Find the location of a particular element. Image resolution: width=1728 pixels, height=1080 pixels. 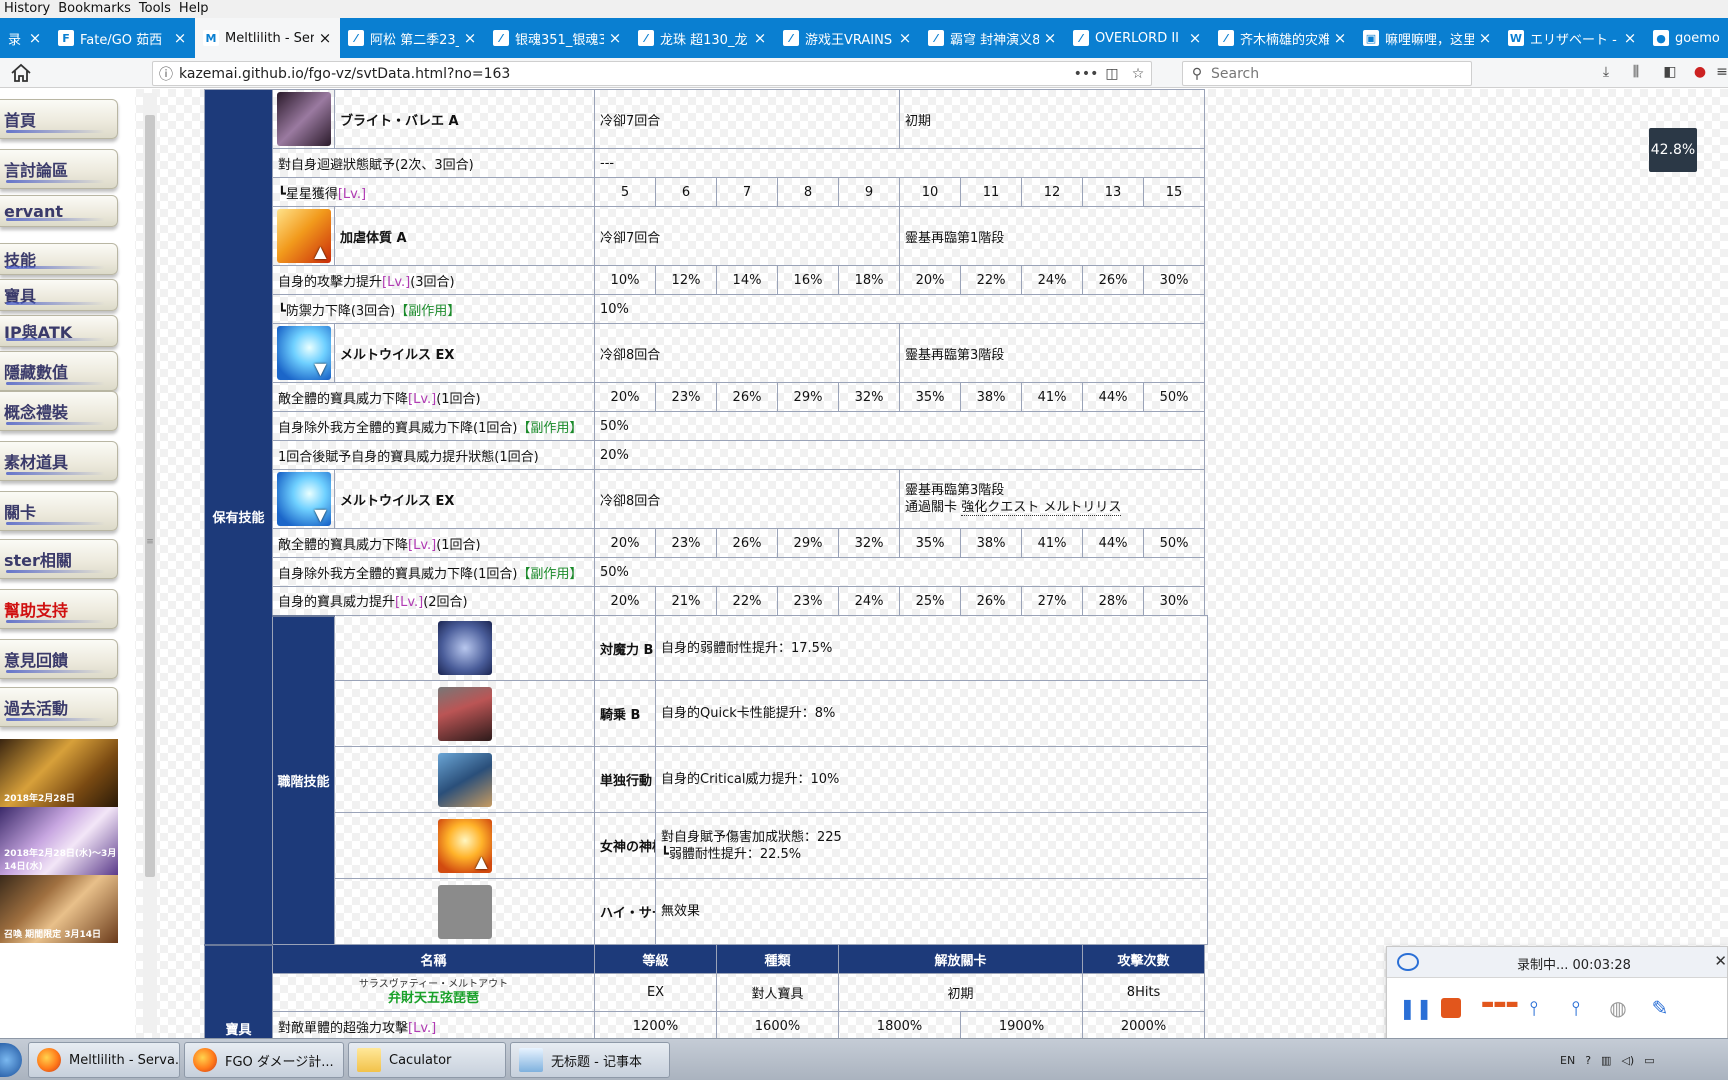

sidebar-nav-button: 過去活動 is located at coordinates (59, 707).